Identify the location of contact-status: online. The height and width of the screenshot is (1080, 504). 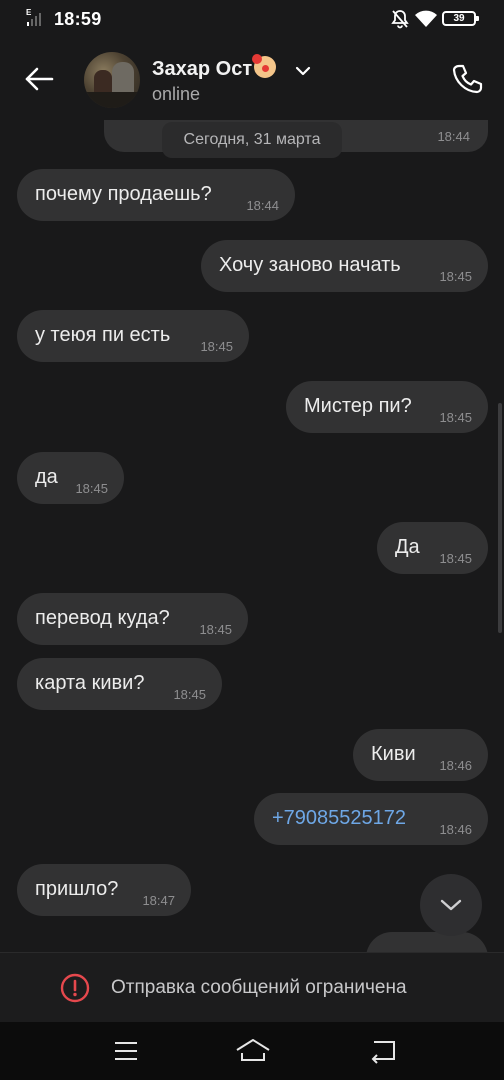
(176, 94).